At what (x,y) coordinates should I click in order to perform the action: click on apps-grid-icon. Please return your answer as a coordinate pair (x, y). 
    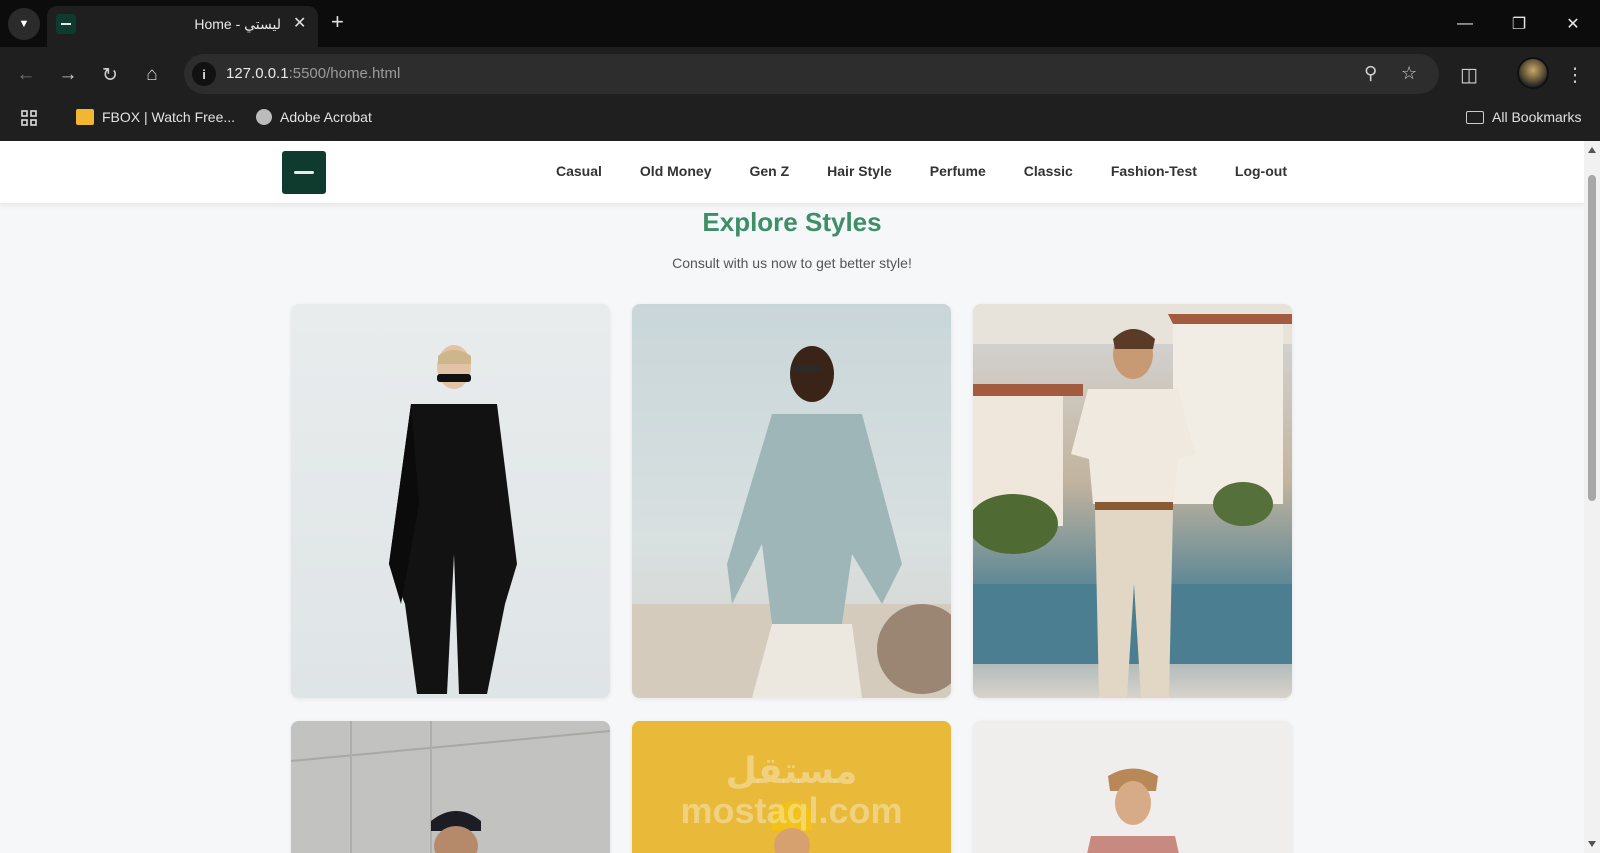
    Looking at the image, I should click on (29, 118).